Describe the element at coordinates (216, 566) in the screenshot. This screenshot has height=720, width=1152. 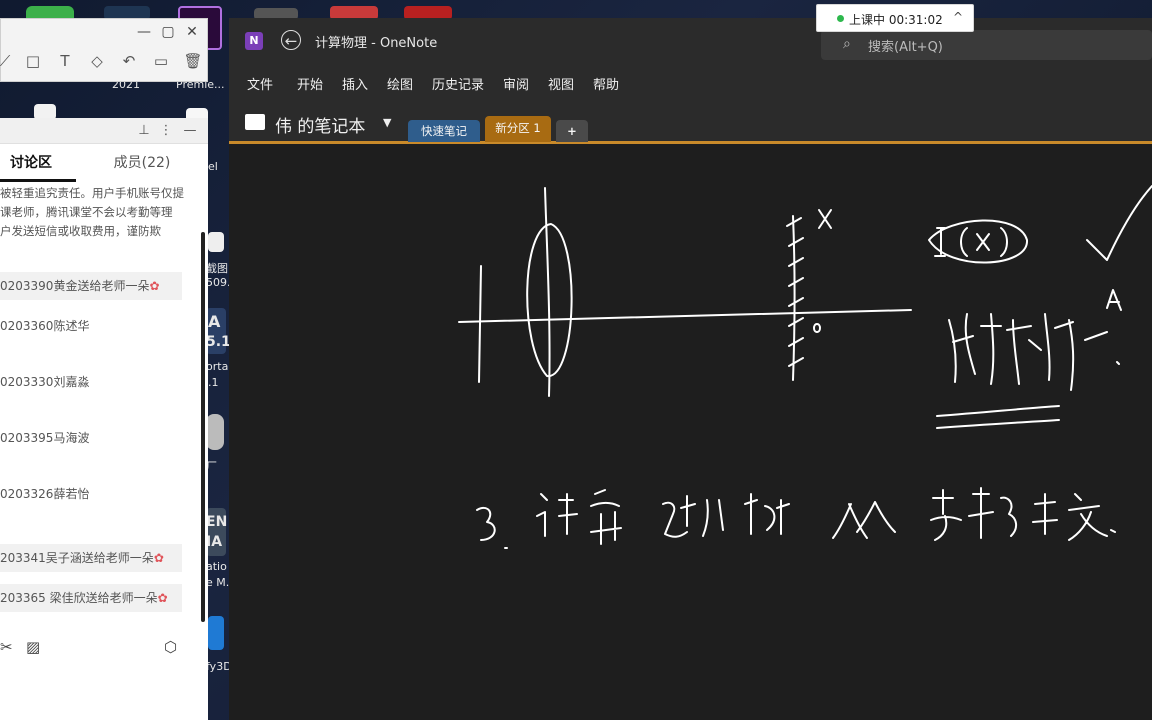
I see `desktop-label: atio` at that location.